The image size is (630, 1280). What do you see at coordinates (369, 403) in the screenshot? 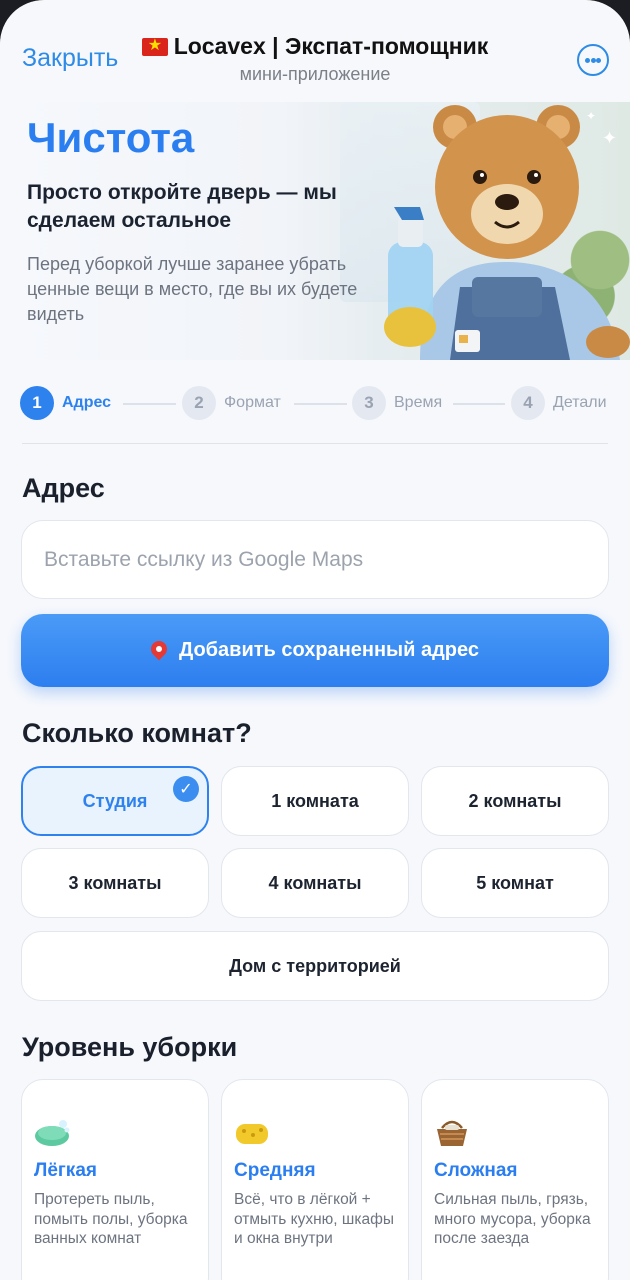
I see `step-number: 3` at bounding box center [369, 403].